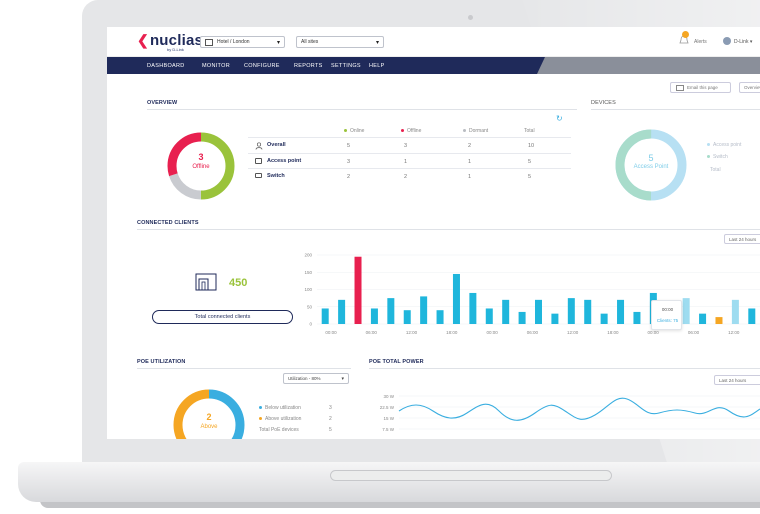 This screenshot has height=514, width=760. Describe the element at coordinates (727, 41) in the screenshot. I see `avatar` at that location.